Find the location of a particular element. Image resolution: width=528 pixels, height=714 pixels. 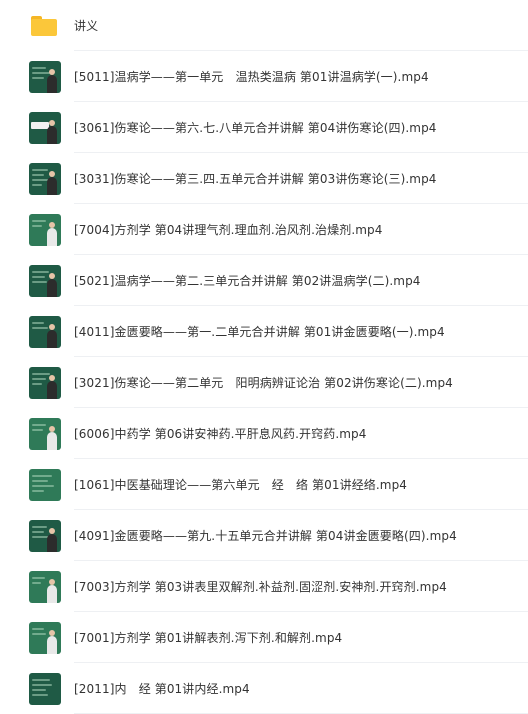

file-name: [3031]伤寒论——第三.四.五单元合并讲解 第03讲伤寒论(三).mp4 is located at coordinates (255, 179).